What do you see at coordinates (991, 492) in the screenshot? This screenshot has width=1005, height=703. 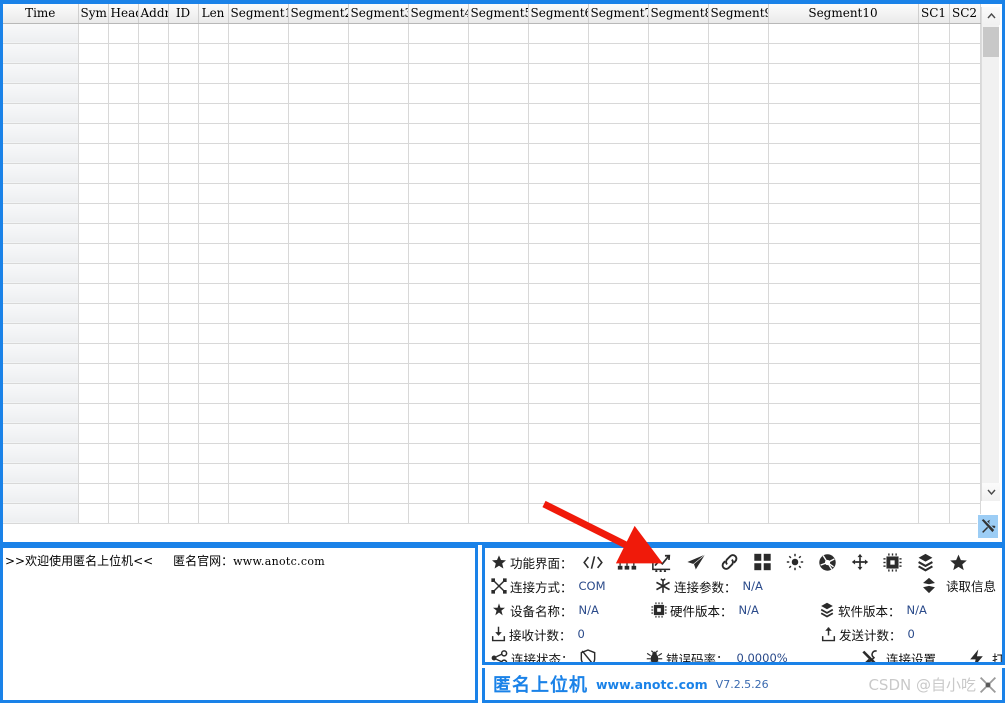 I see `scroll-down-button` at bounding box center [991, 492].